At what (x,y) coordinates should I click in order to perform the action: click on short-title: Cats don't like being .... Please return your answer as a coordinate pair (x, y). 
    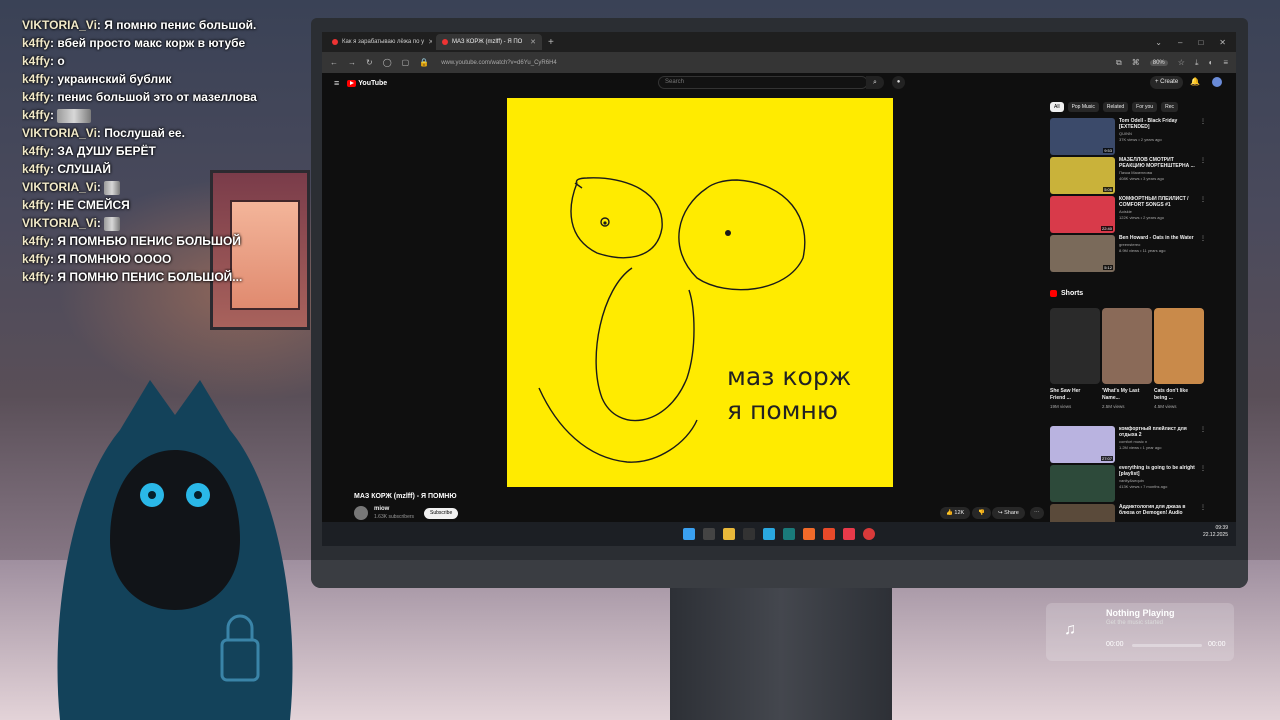
    Looking at the image, I should click on (1176, 395).